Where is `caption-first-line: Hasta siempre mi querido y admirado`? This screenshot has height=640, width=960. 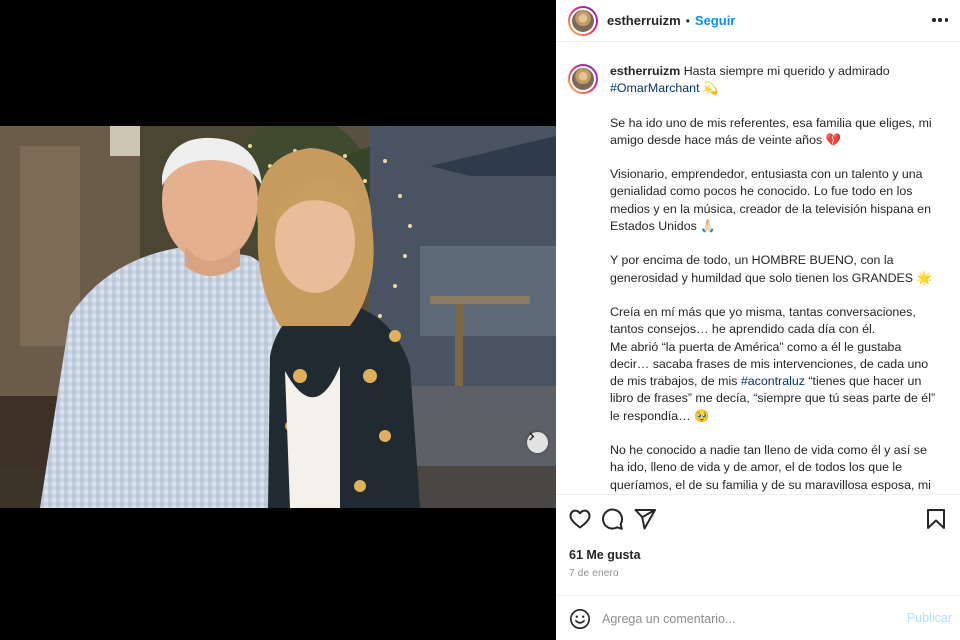
caption-first-line: Hasta siempre mi querido y admirado is located at coordinates (786, 71).